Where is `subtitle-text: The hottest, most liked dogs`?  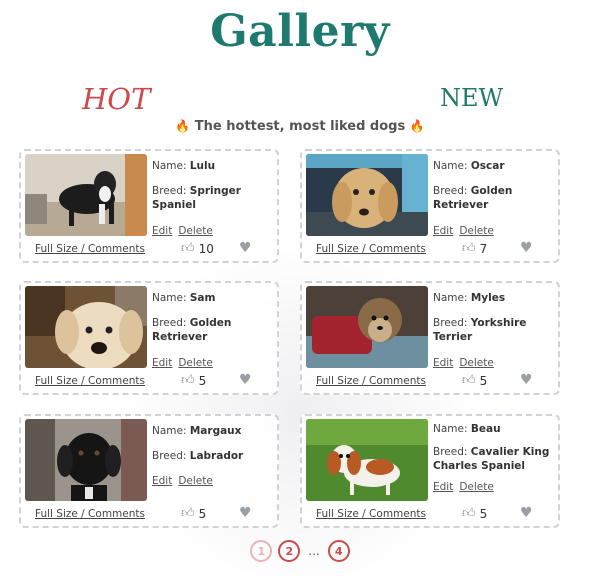 subtitle-text: The hottest, most liked dogs is located at coordinates (300, 126).